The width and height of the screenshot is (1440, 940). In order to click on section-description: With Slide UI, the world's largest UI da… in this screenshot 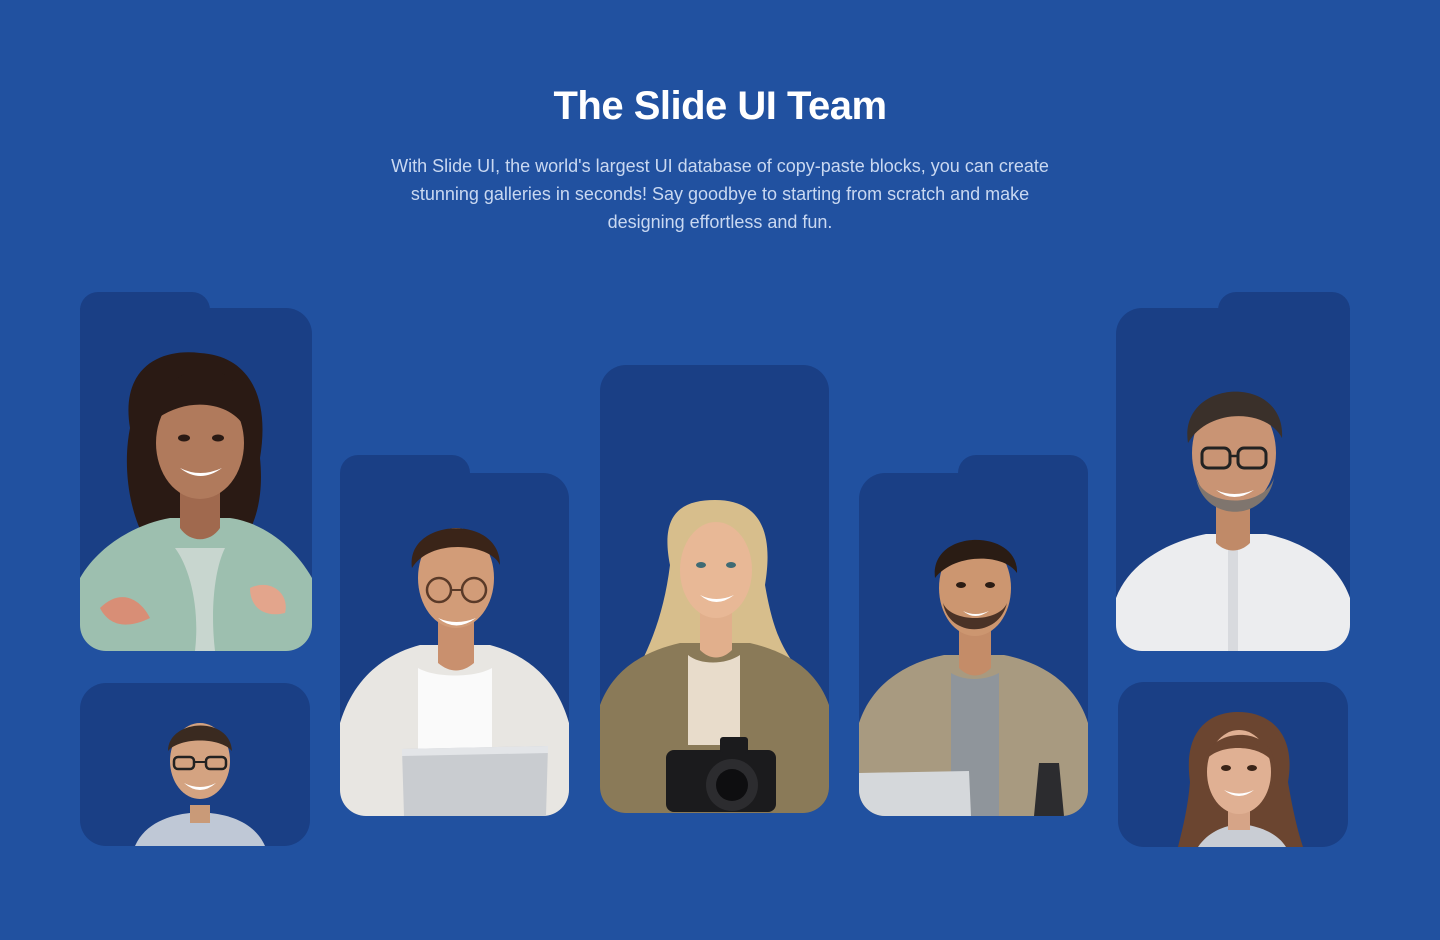, I will do `click(720, 194)`.